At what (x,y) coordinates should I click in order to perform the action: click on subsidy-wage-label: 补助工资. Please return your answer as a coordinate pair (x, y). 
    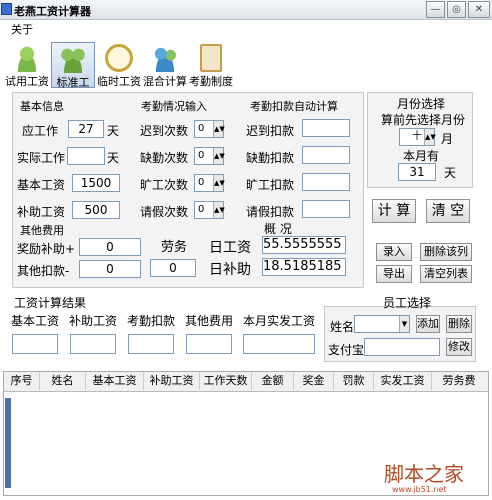
    Looking at the image, I should click on (41, 212).